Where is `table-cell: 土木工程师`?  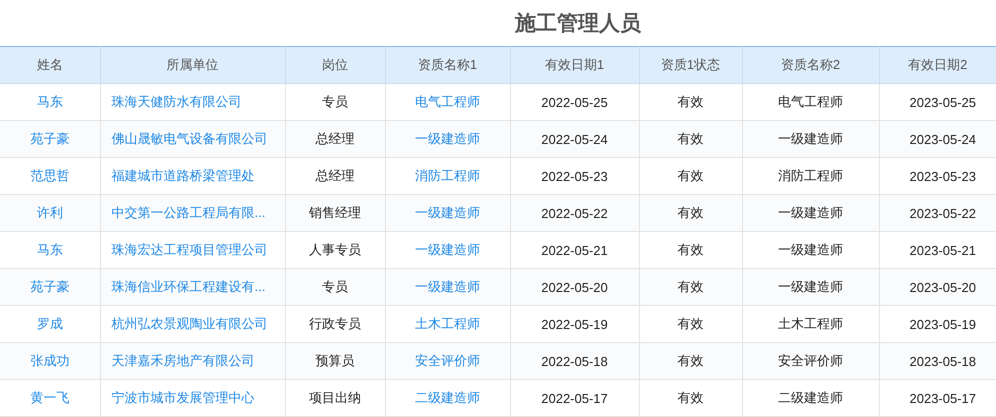 table-cell: 土木工程师 is located at coordinates (810, 323).